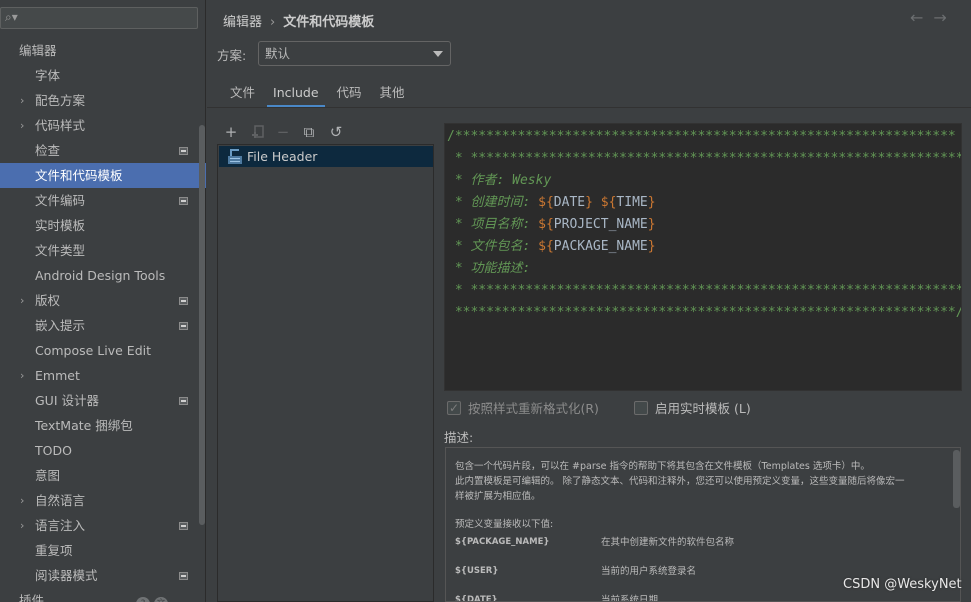 Image resolution: width=971 pixels, height=602 pixels. Describe the element at coordinates (103, 325) in the screenshot. I see `sidebar-item: 嵌入提示` at that location.